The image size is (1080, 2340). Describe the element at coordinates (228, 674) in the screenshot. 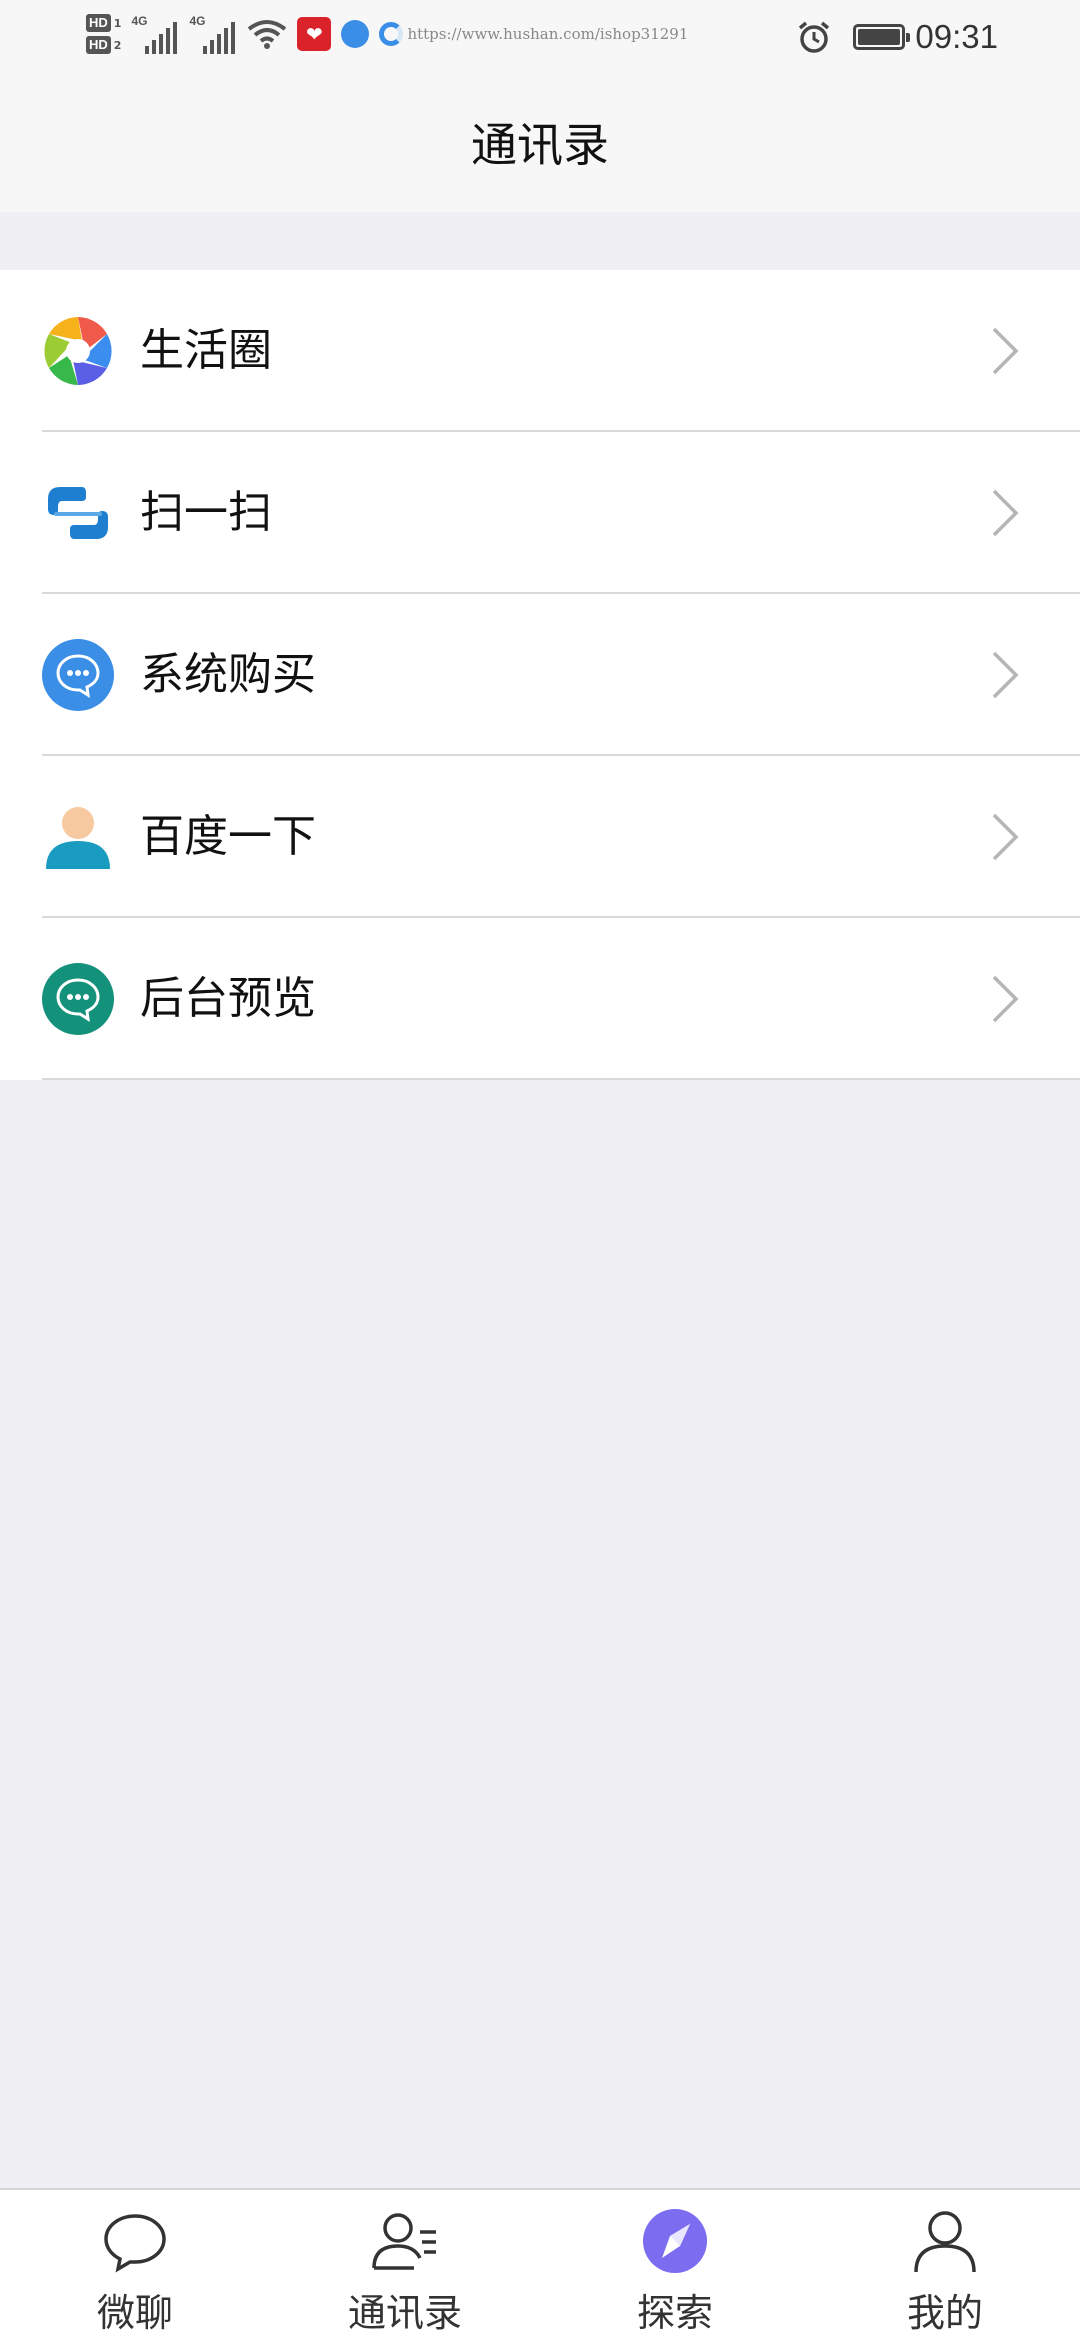

I see `menu-item-label: 系统购买` at that location.